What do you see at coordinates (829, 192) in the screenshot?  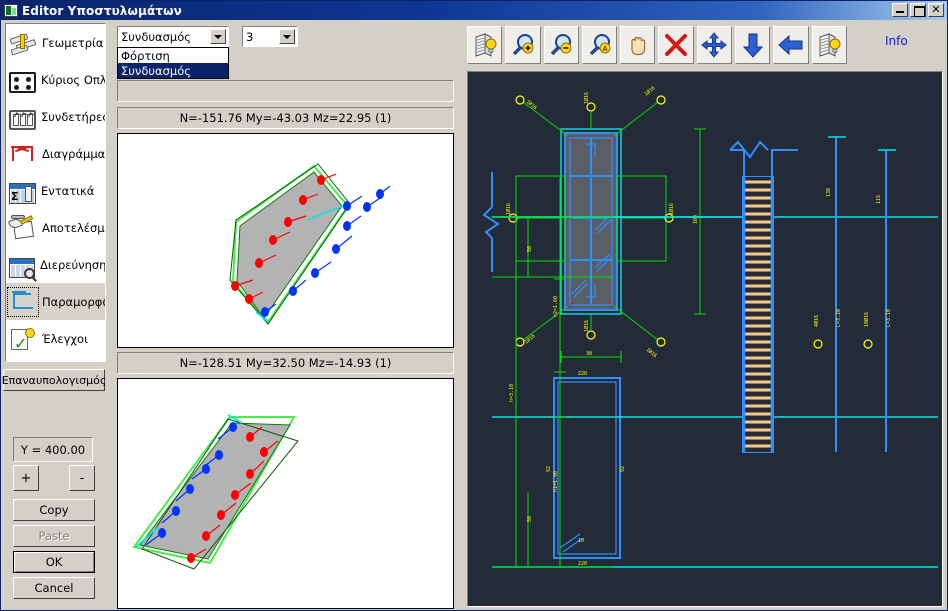 I see `top-dim-label: 130` at bounding box center [829, 192].